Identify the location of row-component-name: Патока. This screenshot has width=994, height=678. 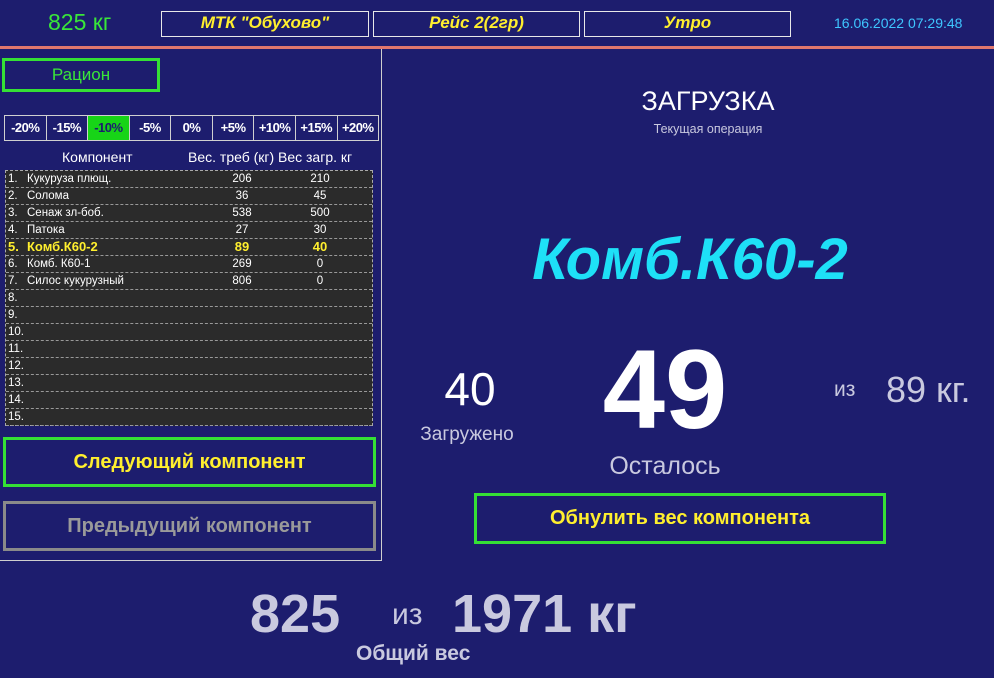
(46, 230).